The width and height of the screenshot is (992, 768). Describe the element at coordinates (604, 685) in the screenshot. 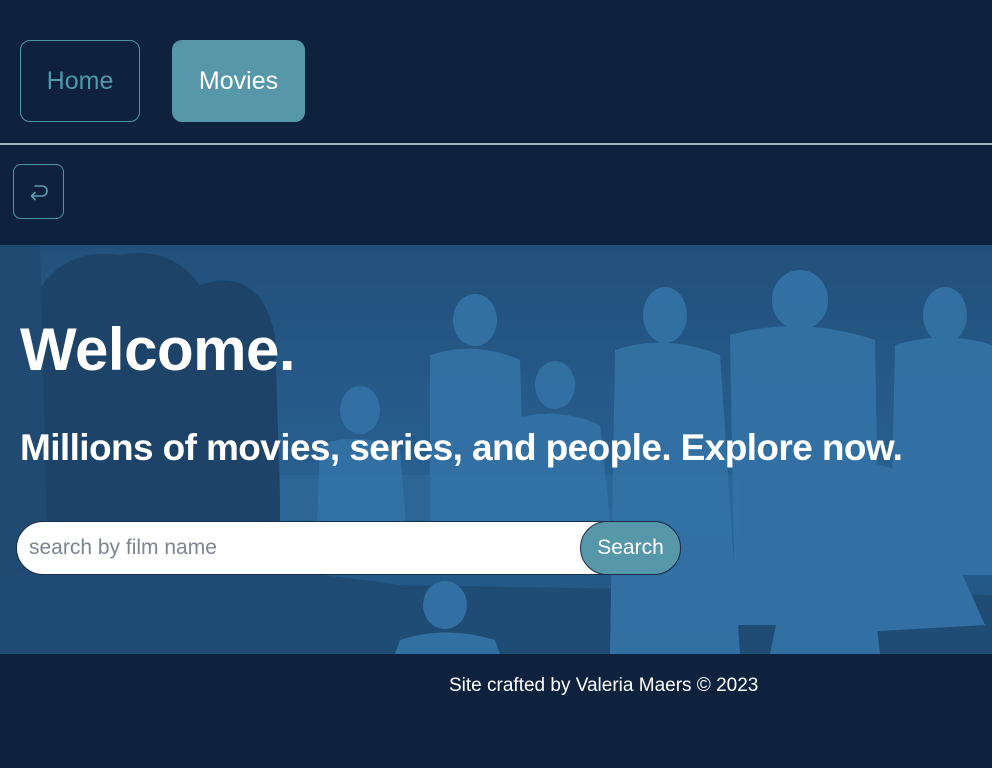

I see `footer-credit: Site crafted by Valeria Maers © 2023` at that location.